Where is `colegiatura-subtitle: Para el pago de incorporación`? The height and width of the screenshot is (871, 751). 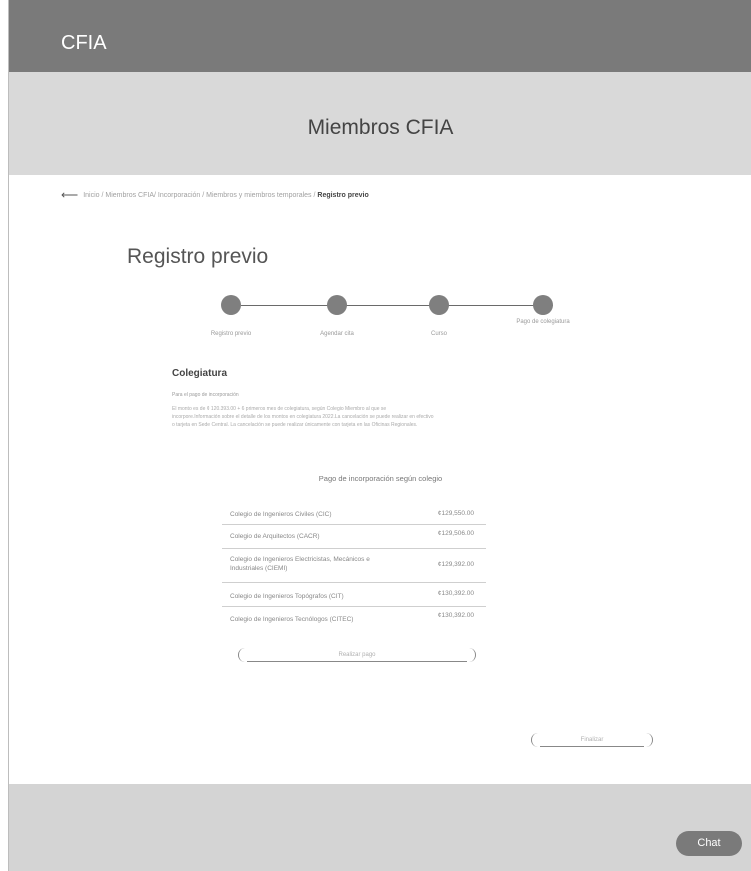 colegiatura-subtitle: Para el pago de incorporación is located at coordinates (205, 395).